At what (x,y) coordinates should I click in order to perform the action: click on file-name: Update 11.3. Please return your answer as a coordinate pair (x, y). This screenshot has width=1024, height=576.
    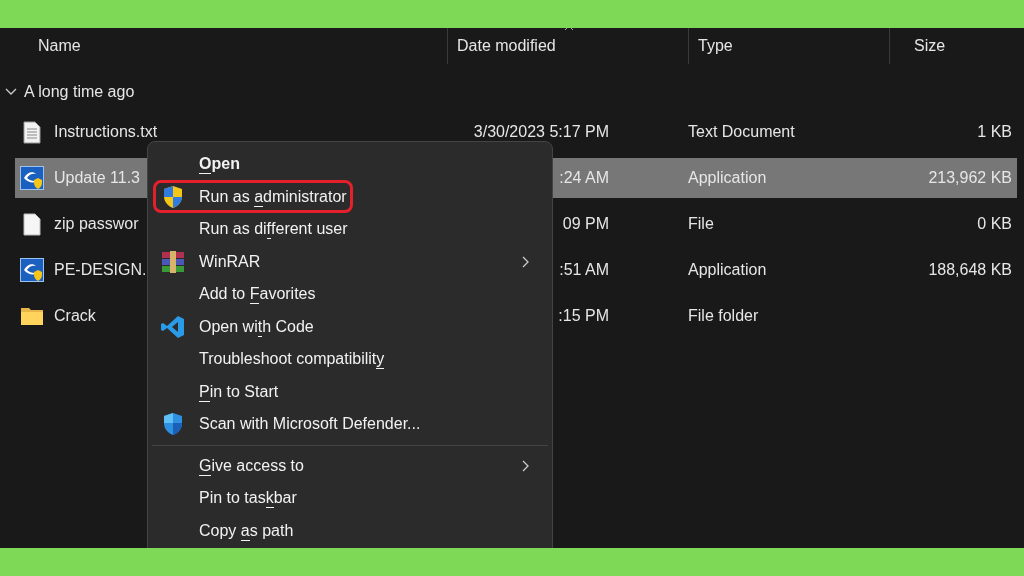
    Looking at the image, I should click on (97, 178).